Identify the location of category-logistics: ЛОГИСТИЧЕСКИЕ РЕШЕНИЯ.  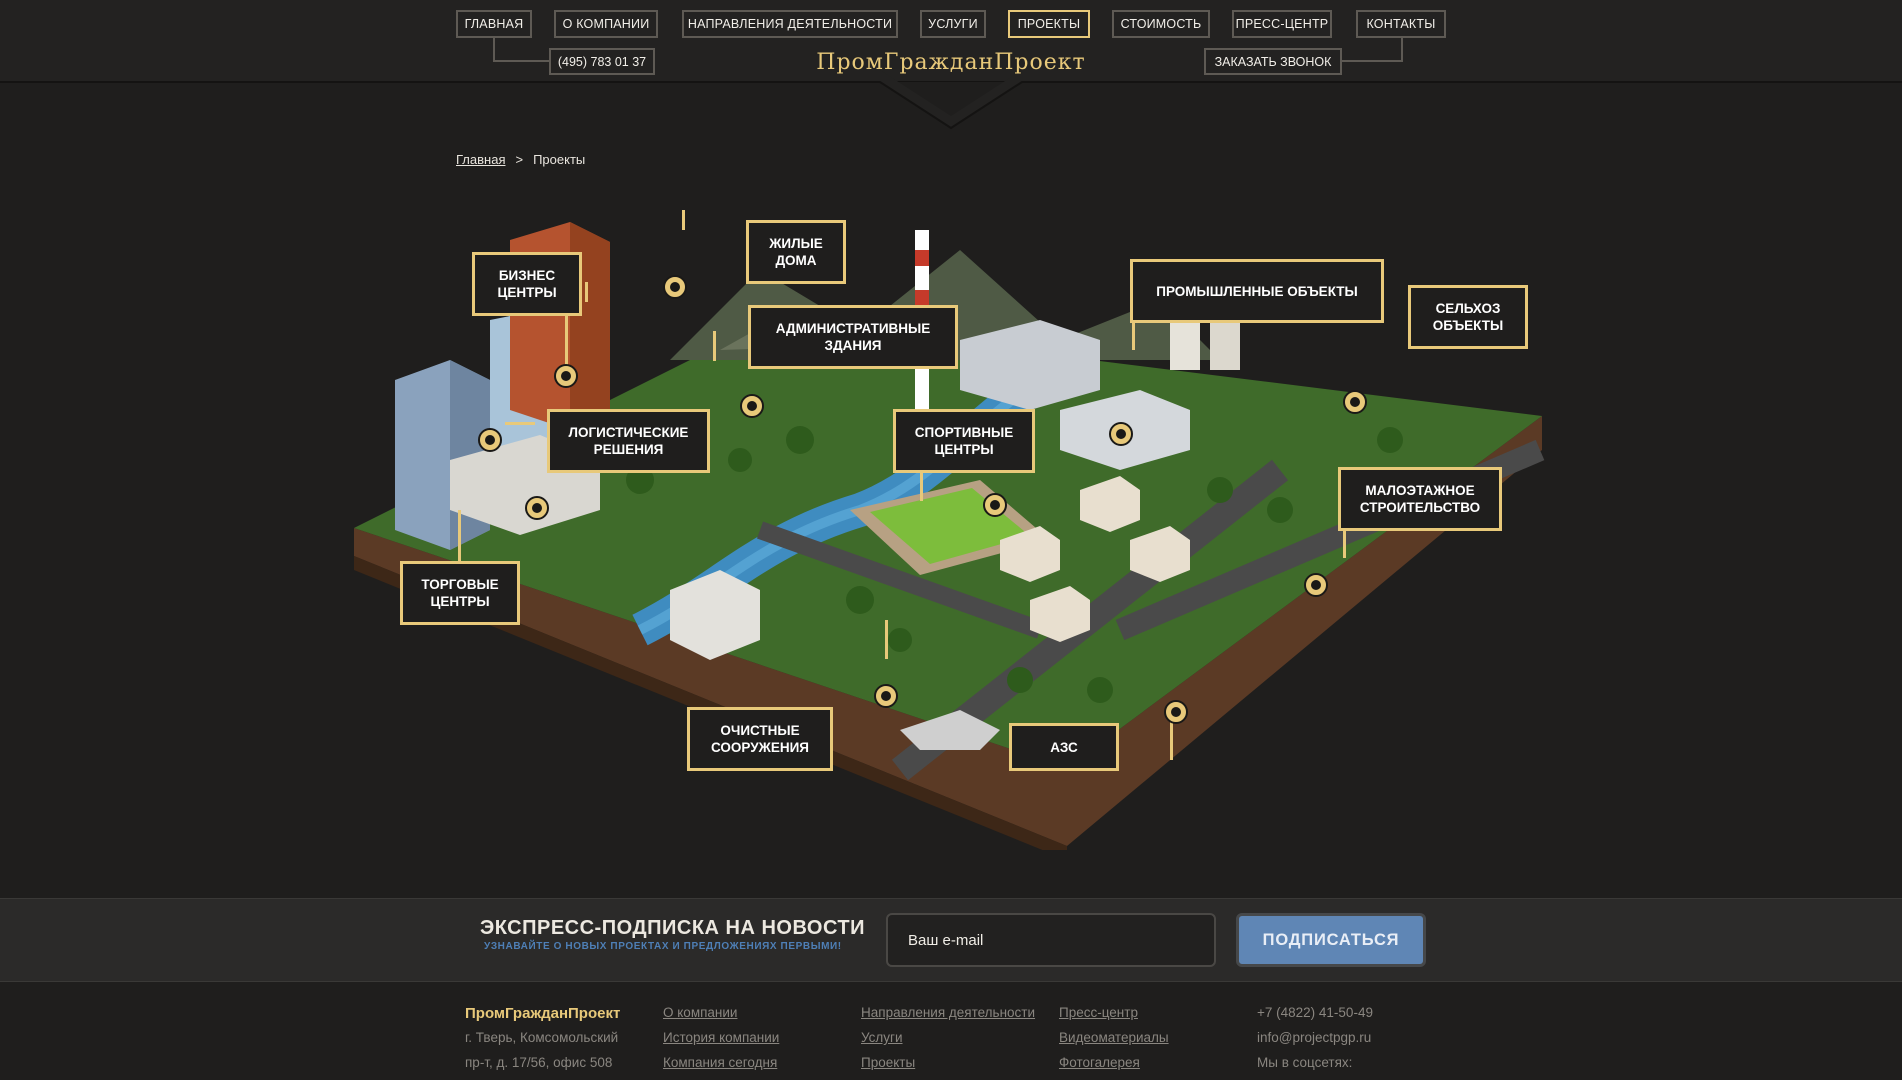
(628, 441).